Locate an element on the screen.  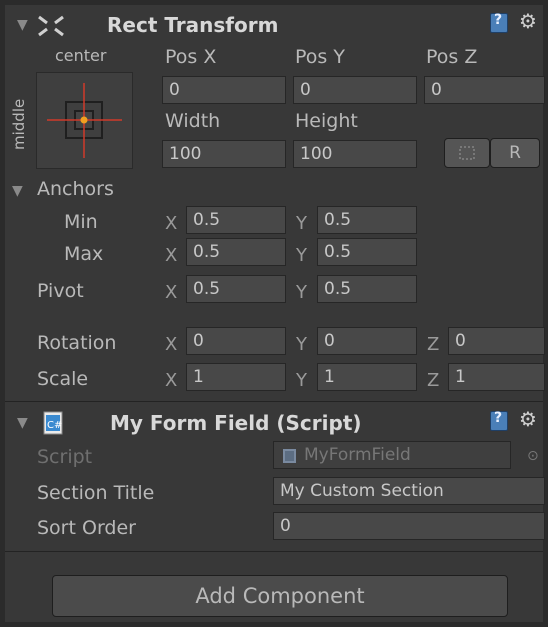
pos-y-field: 0 is located at coordinates (355, 90).